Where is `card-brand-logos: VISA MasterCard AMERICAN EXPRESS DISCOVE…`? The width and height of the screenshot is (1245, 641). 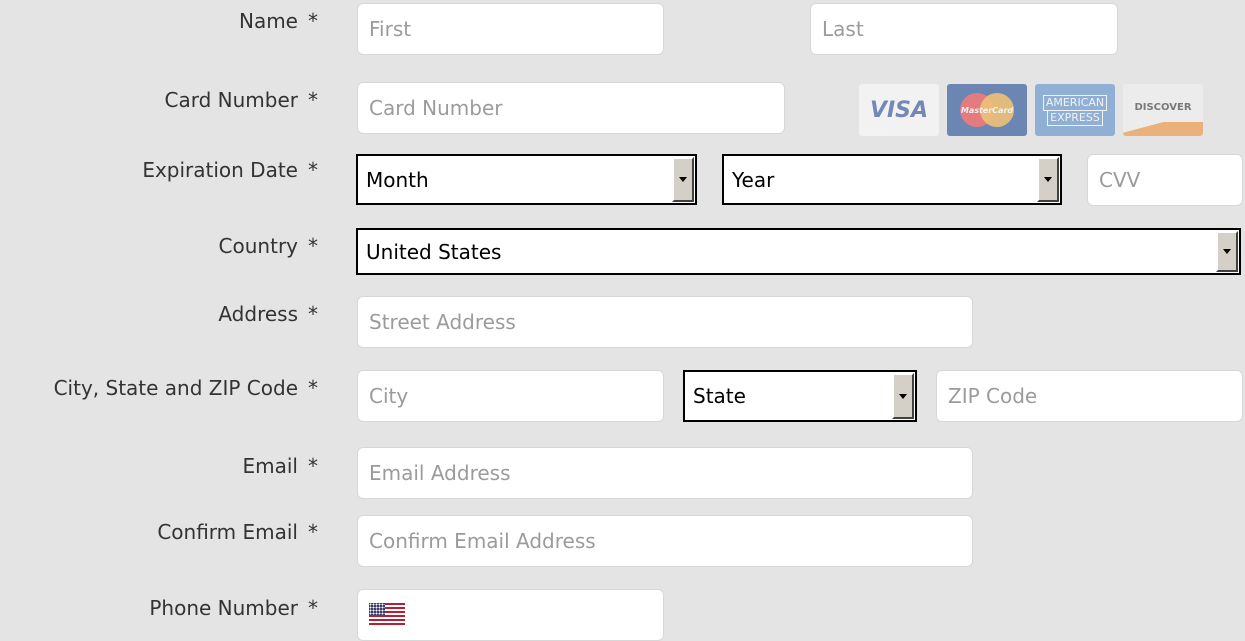
card-brand-logos: VISA MasterCard AMERICAN EXPRESS DISCOVE… is located at coordinates (1031, 110).